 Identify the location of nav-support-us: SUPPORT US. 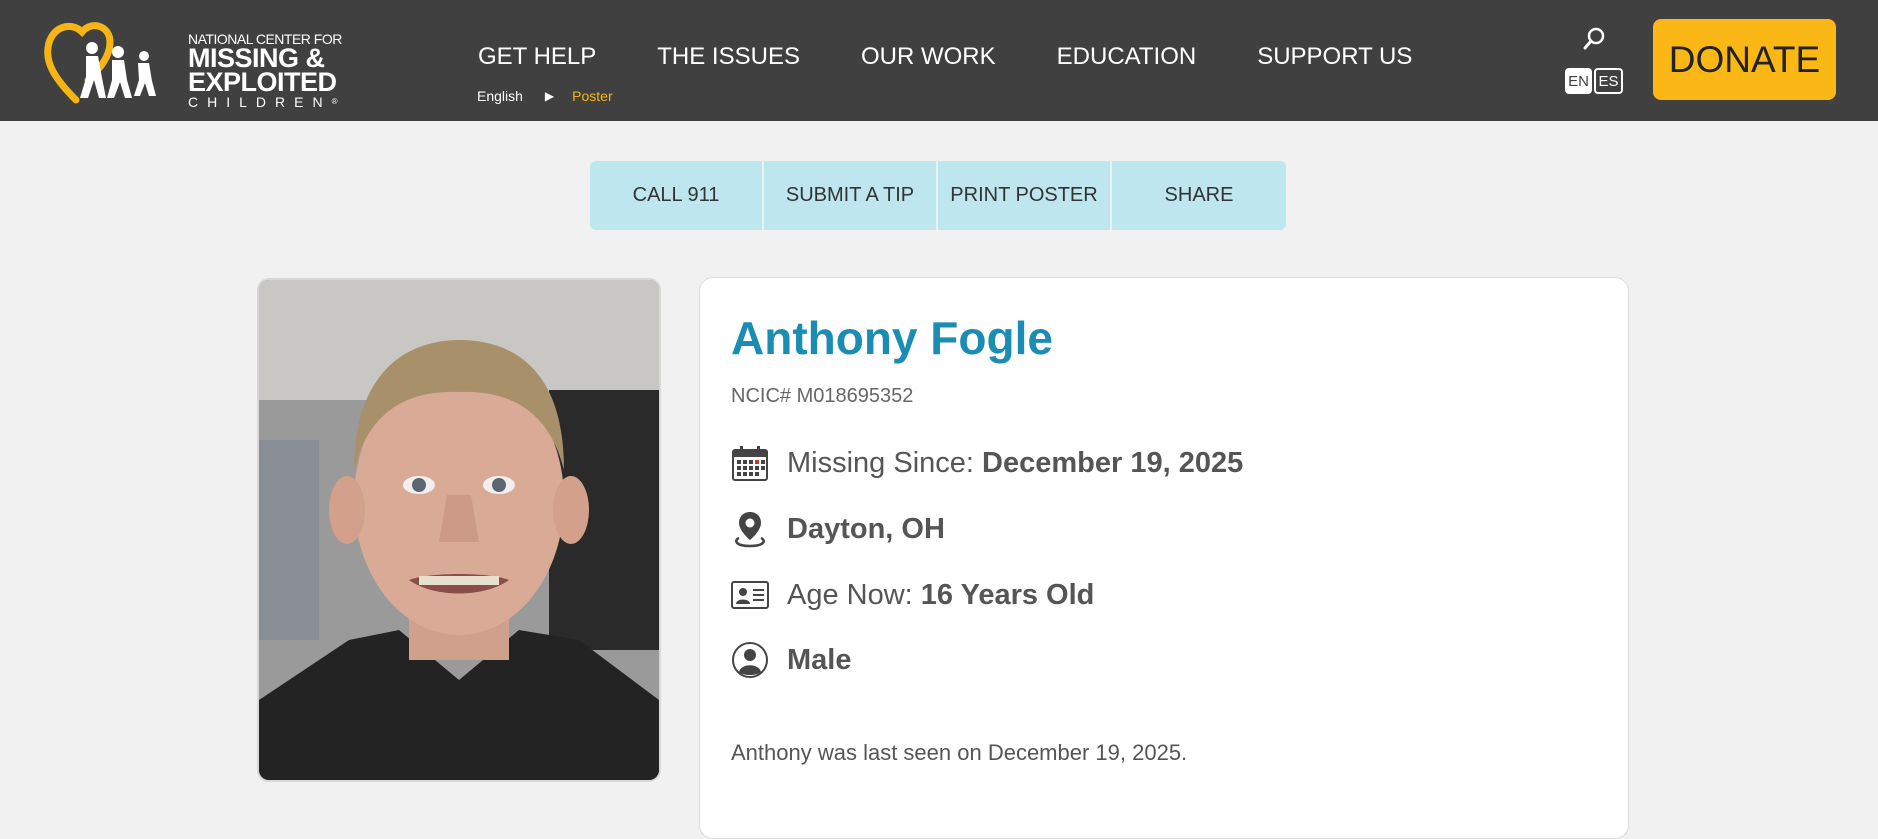
(1334, 57).